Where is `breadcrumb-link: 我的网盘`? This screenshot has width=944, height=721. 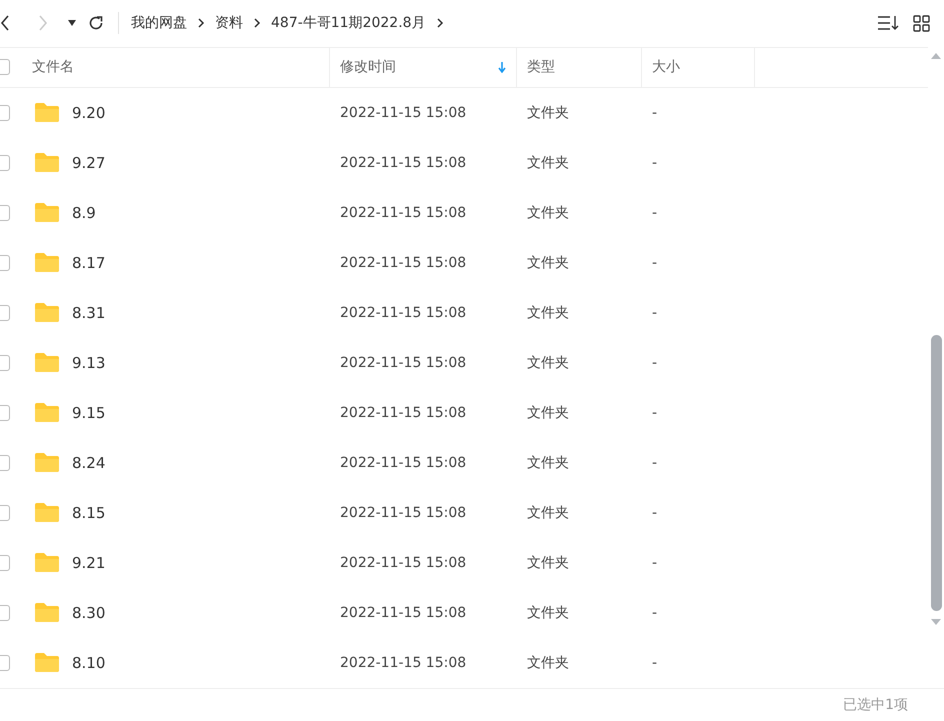 breadcrumb-link: 我的网盘 is located at coordinates (159, 23).